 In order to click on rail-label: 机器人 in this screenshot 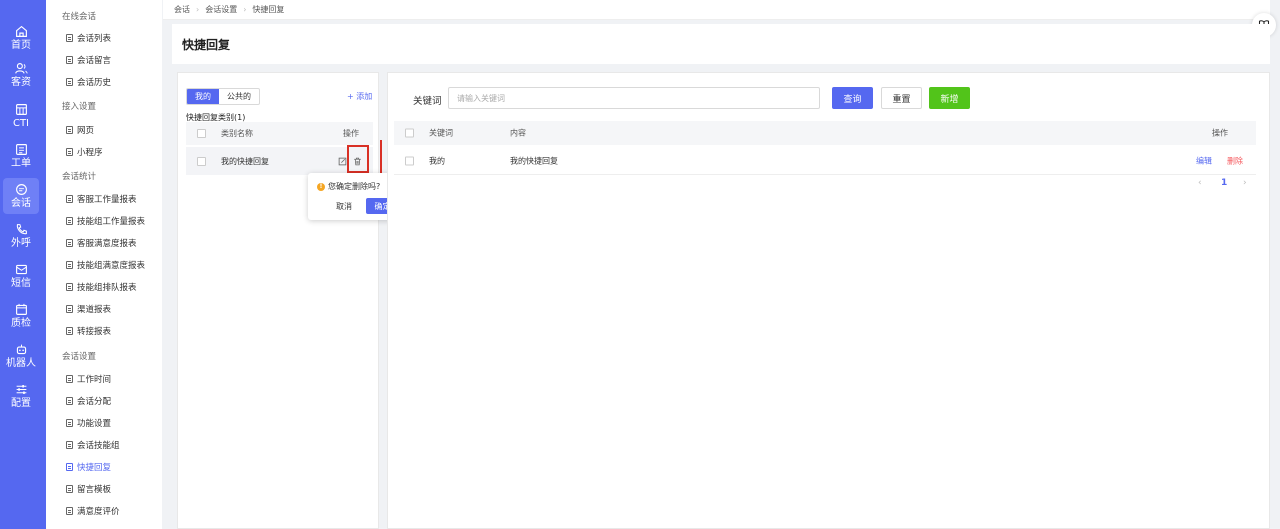, I will do `click(21, 363)`.